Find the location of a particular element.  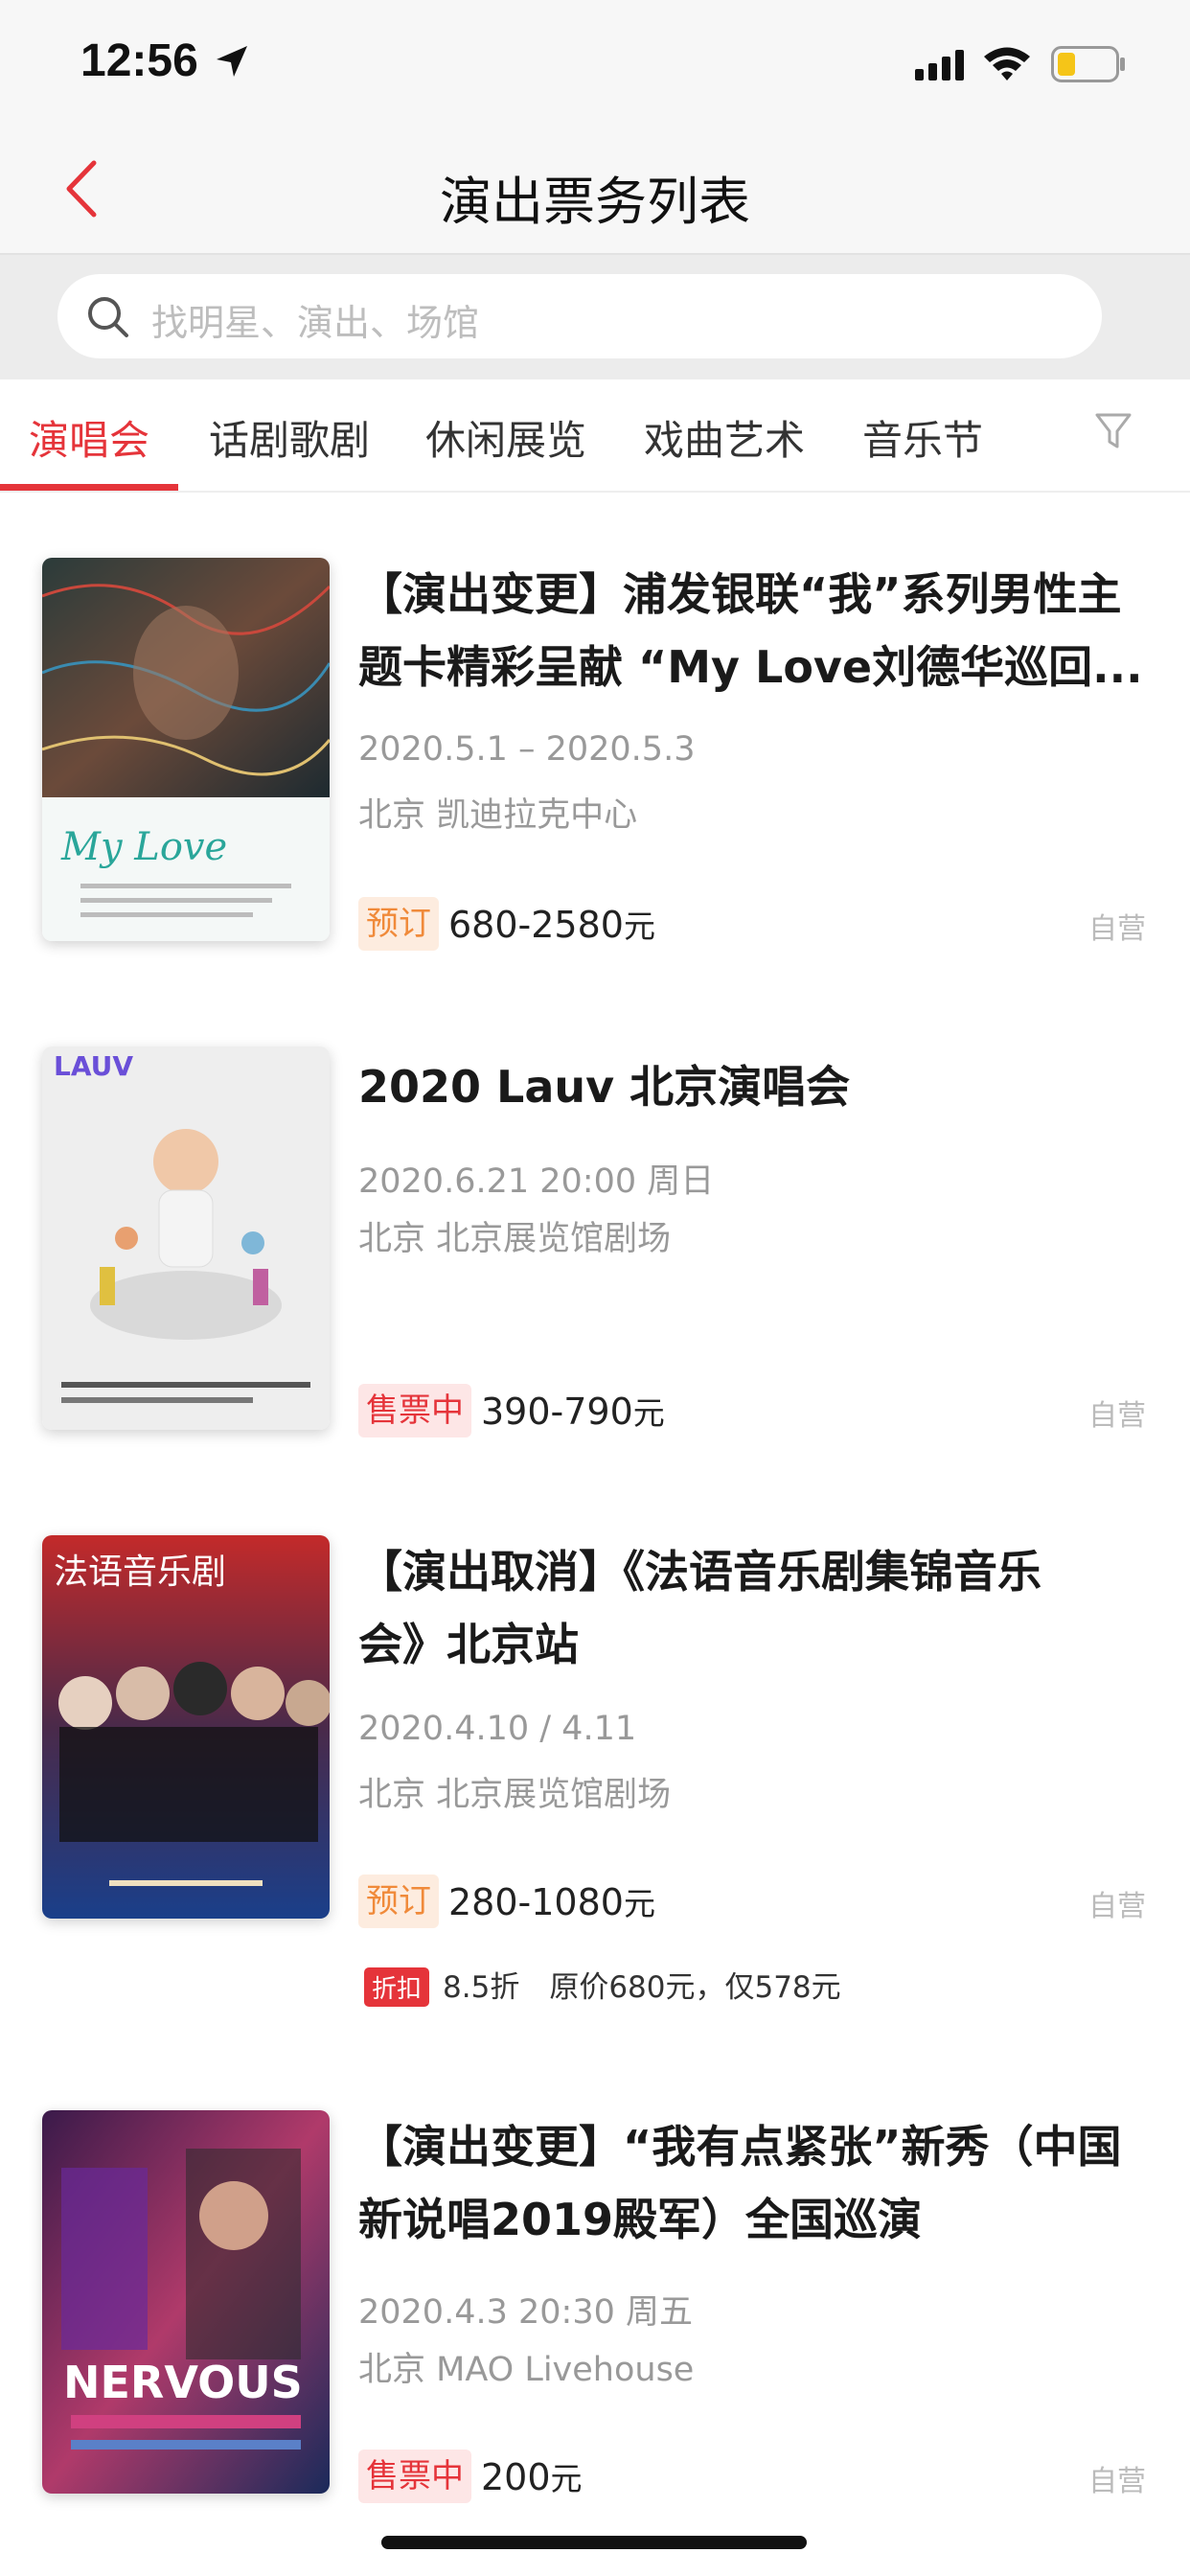

discount-tag: 折扣 is located at coordinates (397, 1987).